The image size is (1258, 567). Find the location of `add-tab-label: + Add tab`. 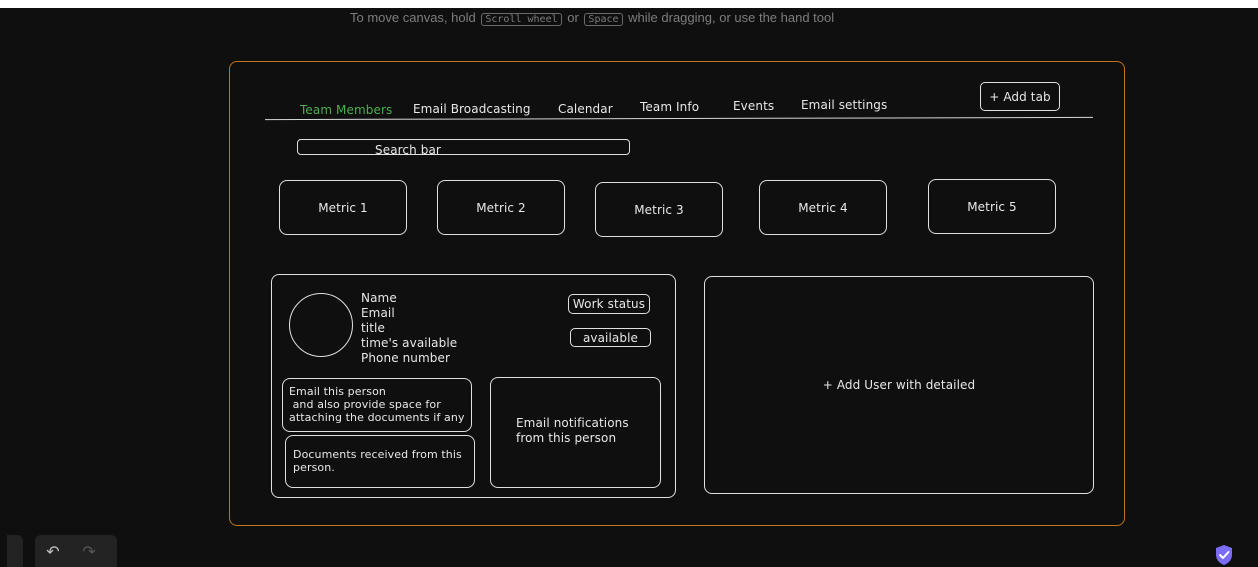

add-tab-label: + Add tab is located at coordinates (1020, 96).